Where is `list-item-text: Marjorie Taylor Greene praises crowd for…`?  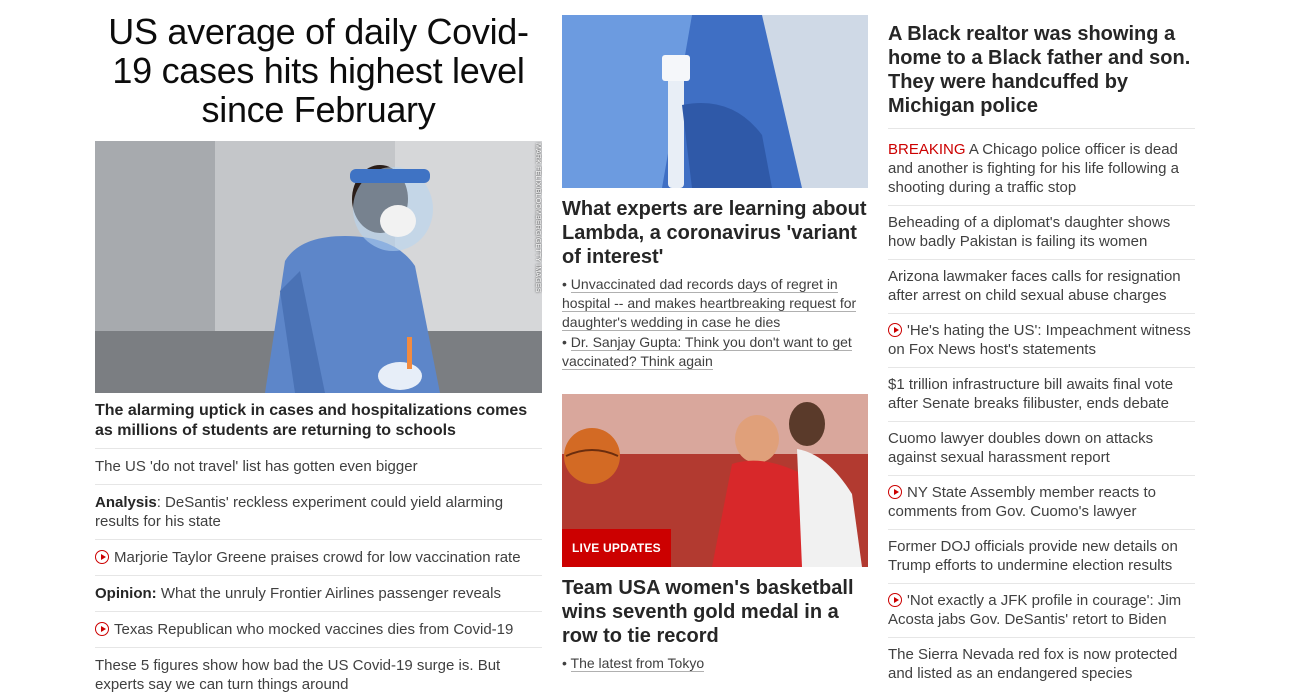
list-item-text: Marjorie Taylor Greene praises crowd for… is located at coordinates (317, 557).